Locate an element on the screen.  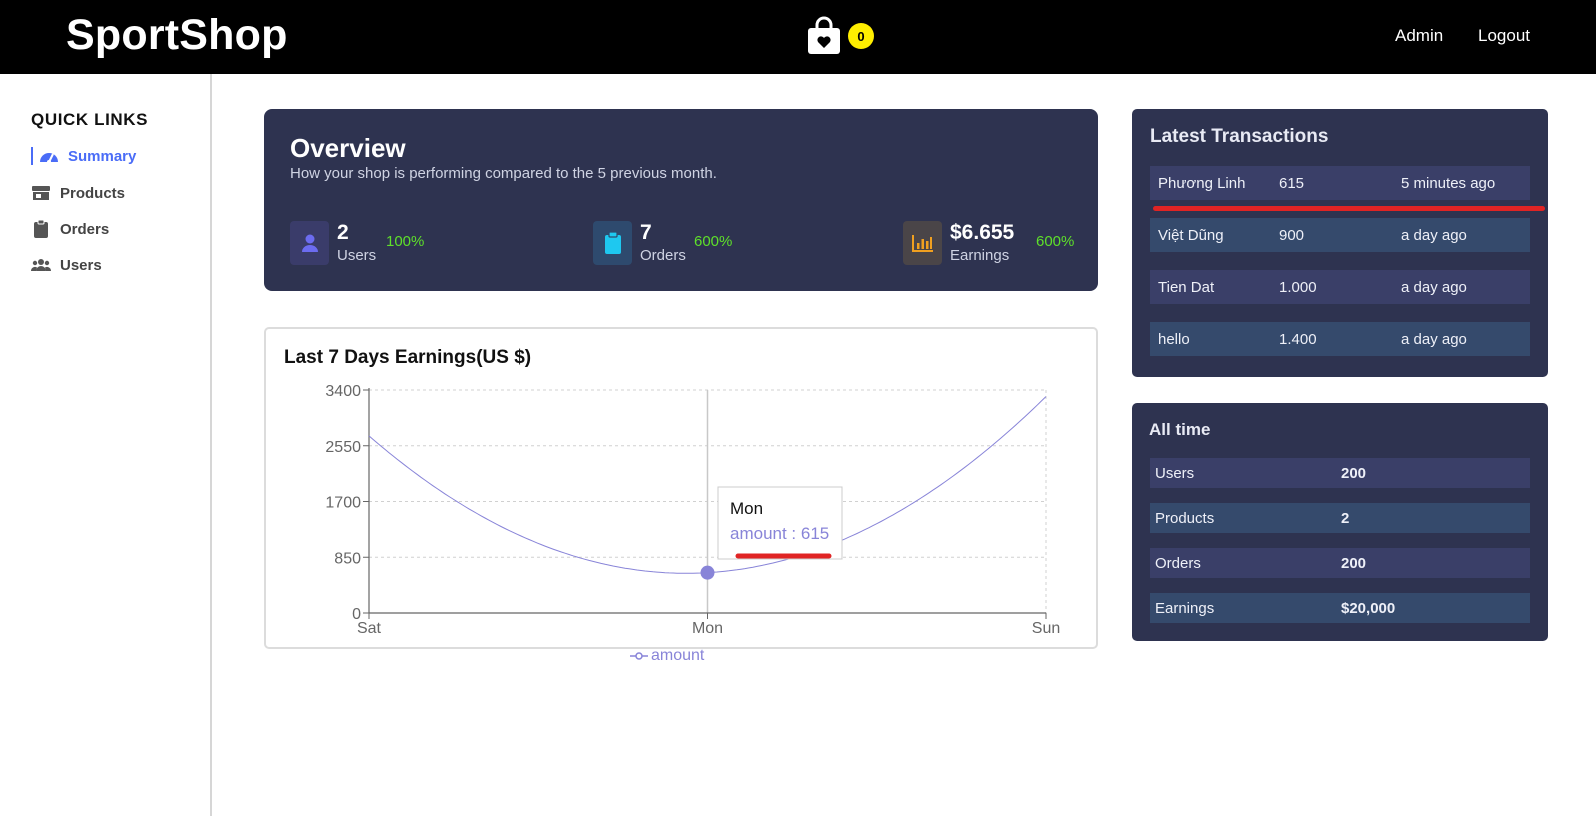
transactions-title: Latest Transactions is located at coordinates (1239, 136).